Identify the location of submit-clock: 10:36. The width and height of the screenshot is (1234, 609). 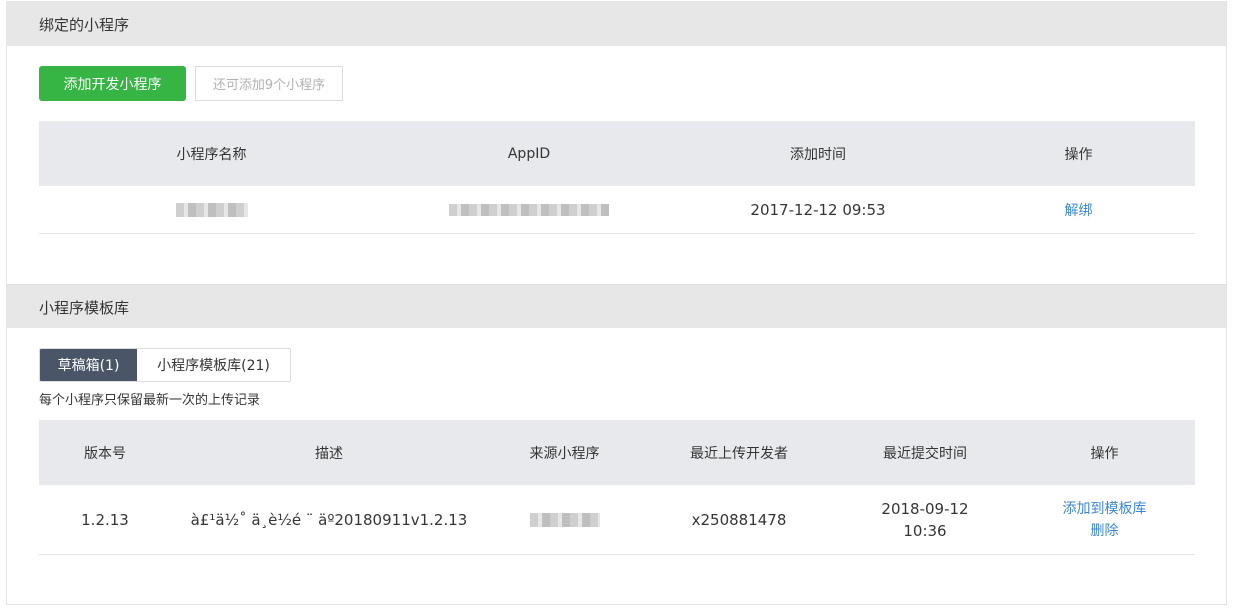
(925, 530).